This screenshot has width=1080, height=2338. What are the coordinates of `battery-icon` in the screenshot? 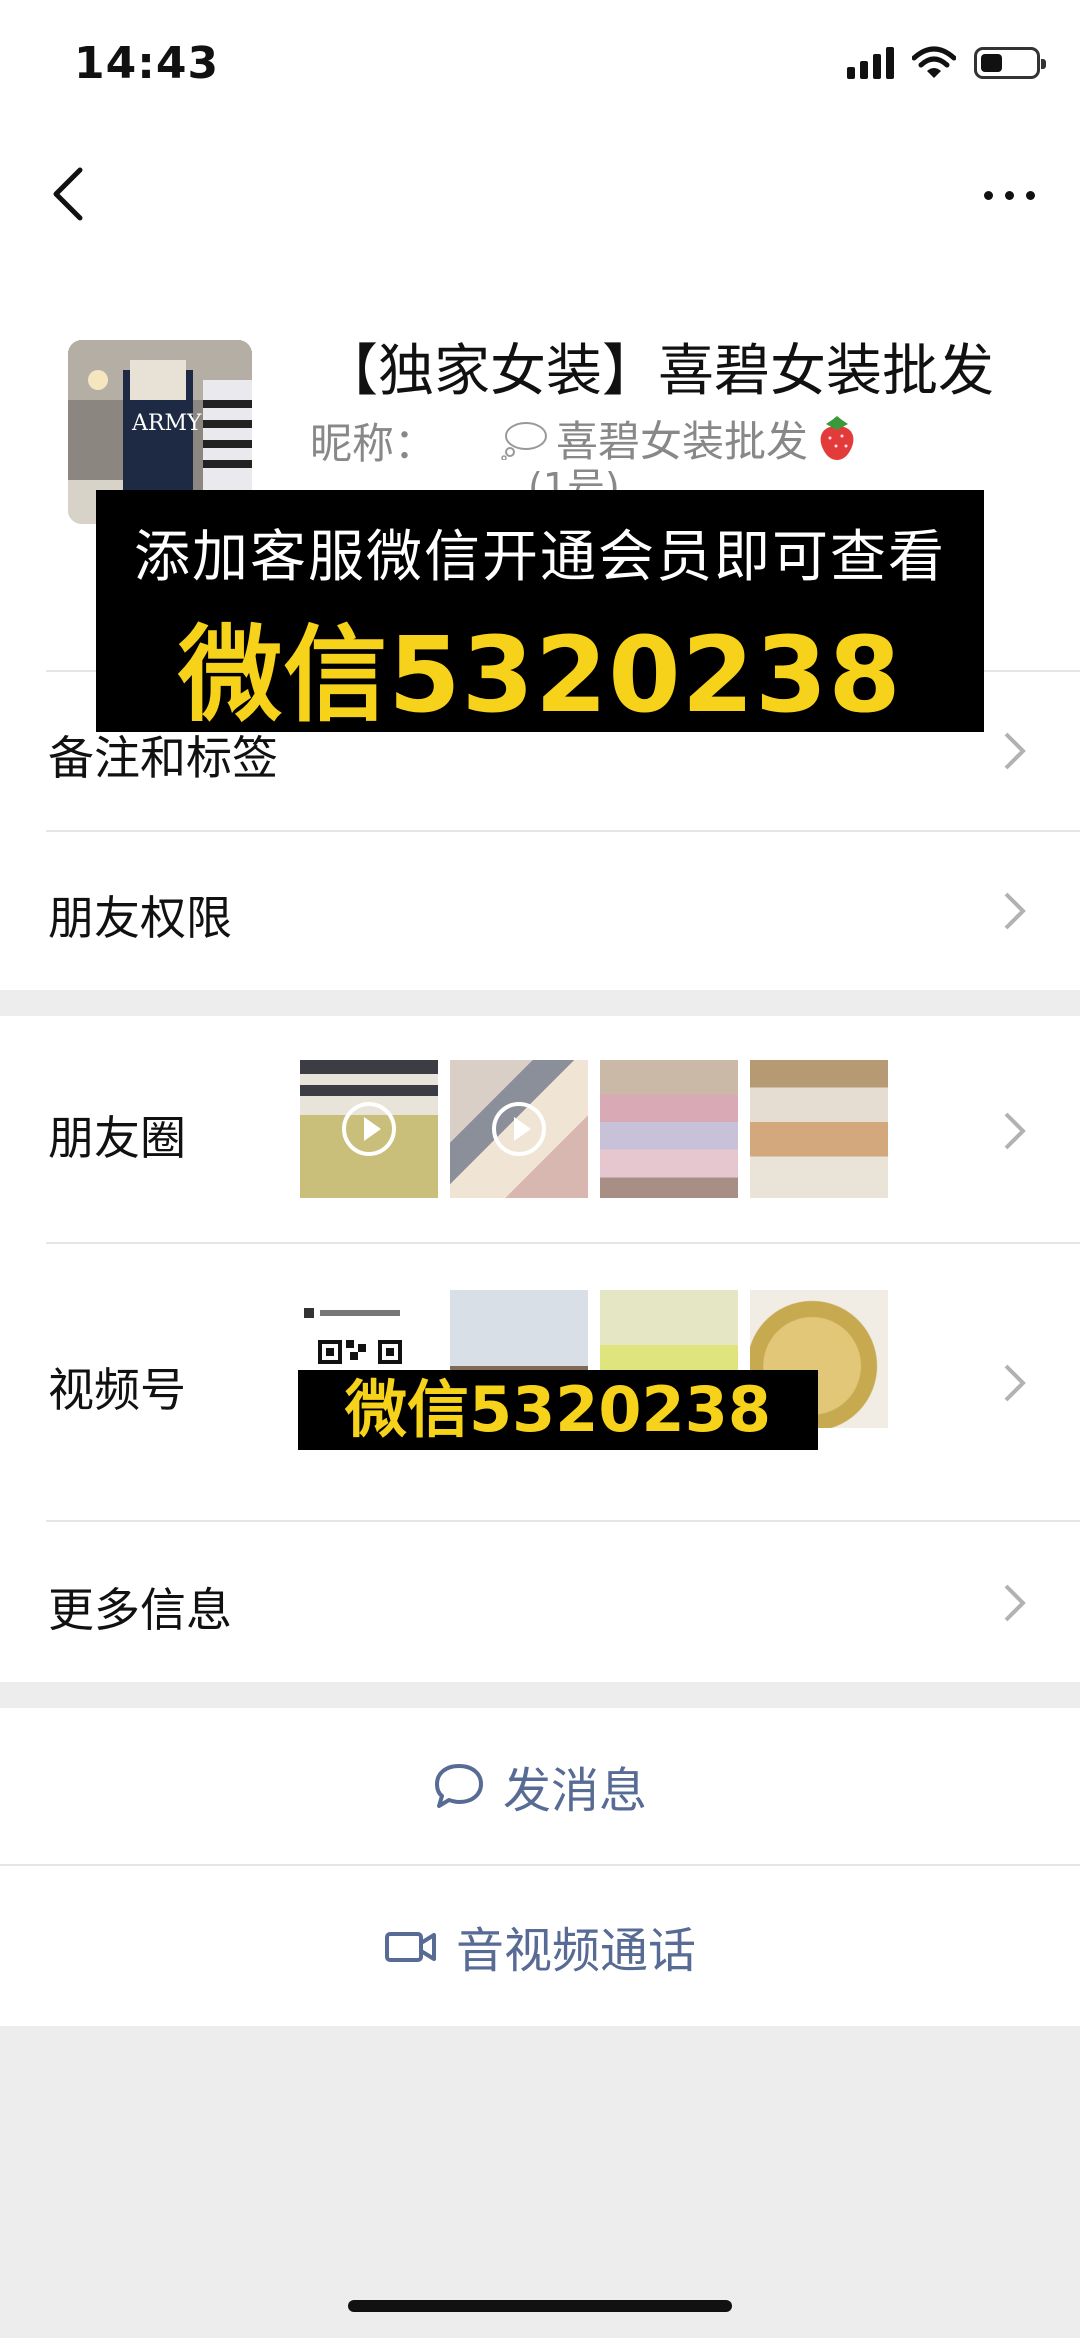 It's located at (1010, 63).